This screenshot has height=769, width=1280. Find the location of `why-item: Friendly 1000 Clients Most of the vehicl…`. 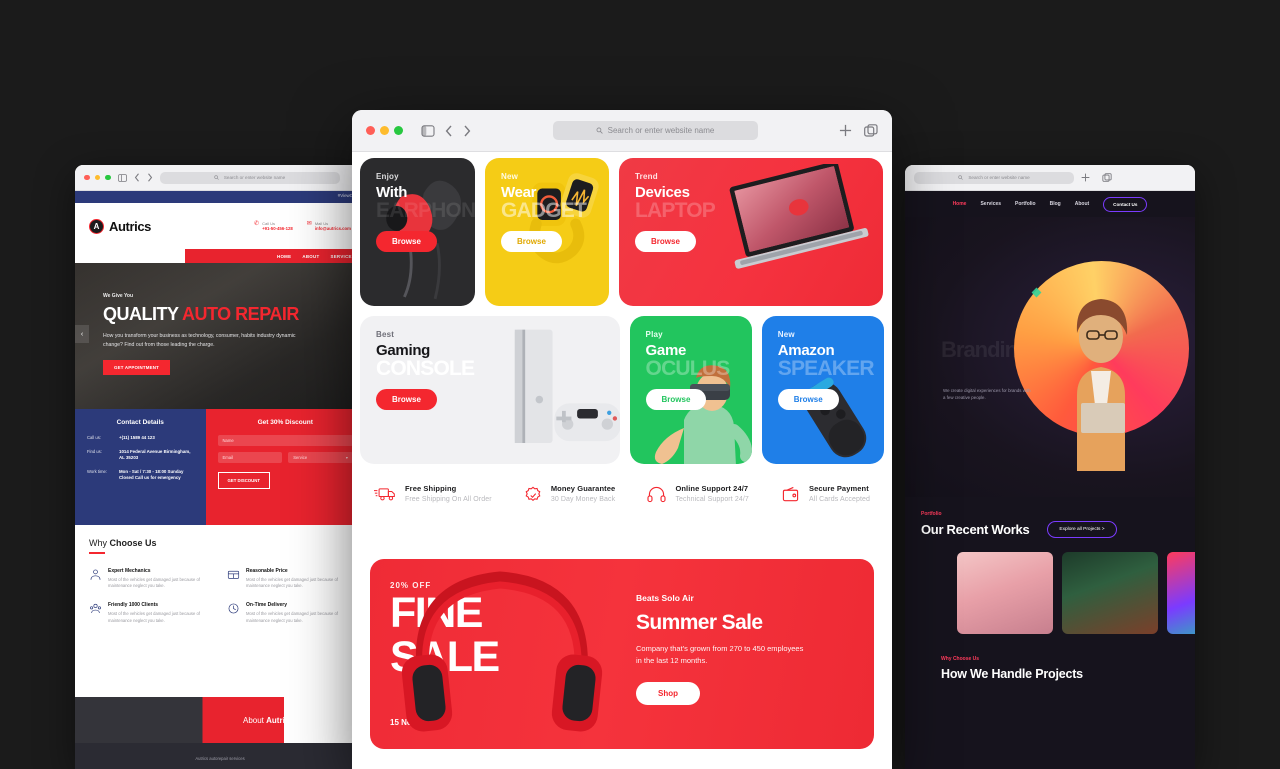

why-item: Friendly 1000 Clients Most of the vehicl… is located at coordinates (151, 613).